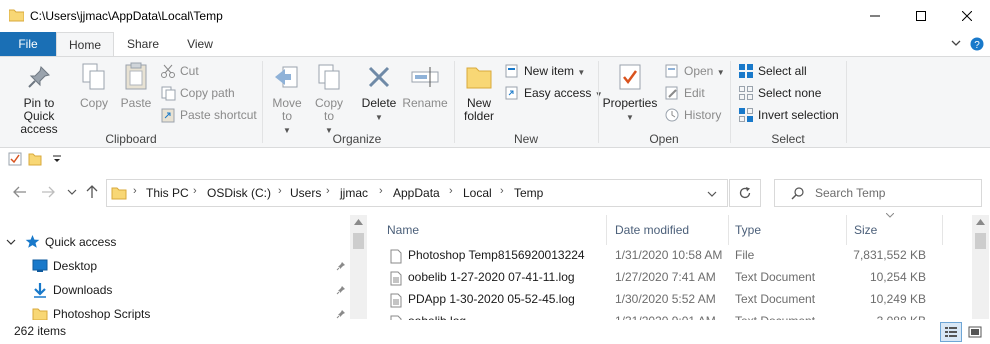 This screenshot has width=990, height=344. Describe the element at coordinates (35, 159) in the screenshot. I see `new-folder-icon` at that location.